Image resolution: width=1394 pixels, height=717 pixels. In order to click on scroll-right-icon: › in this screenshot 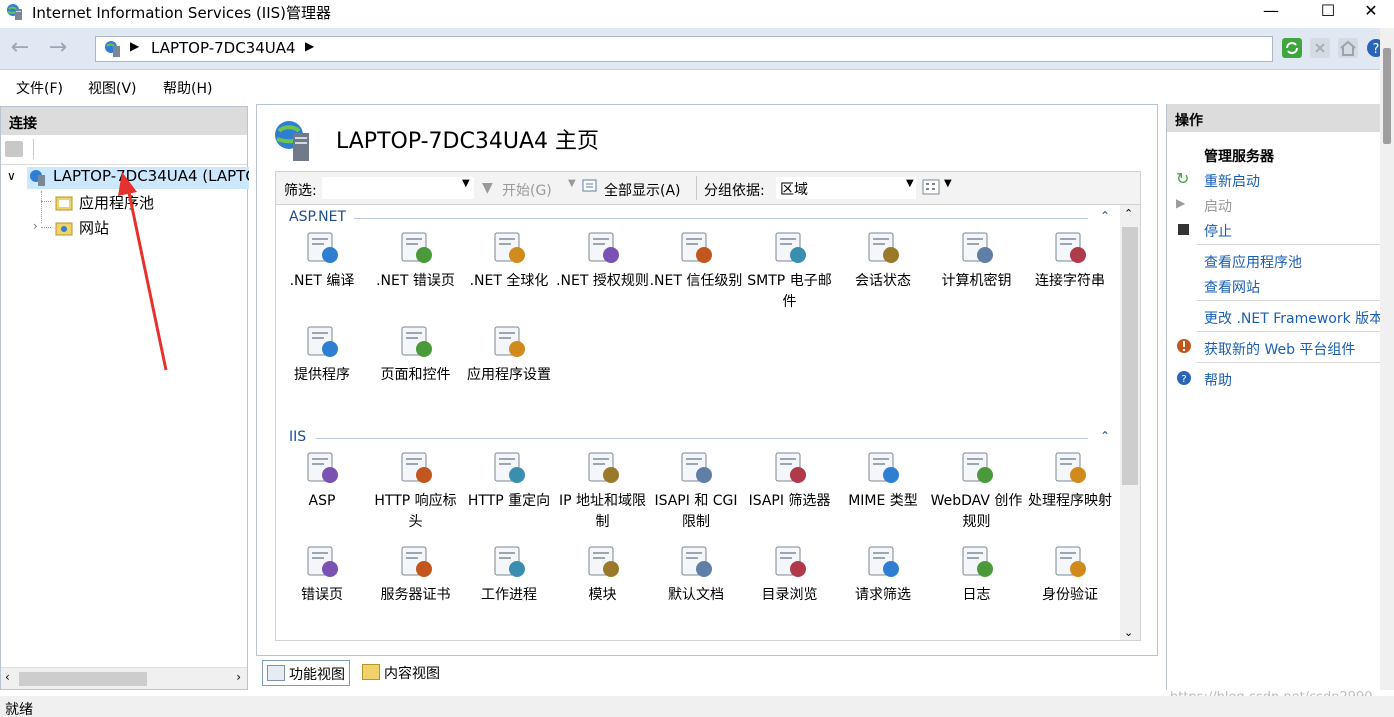, I will do `click(238, 677)`.